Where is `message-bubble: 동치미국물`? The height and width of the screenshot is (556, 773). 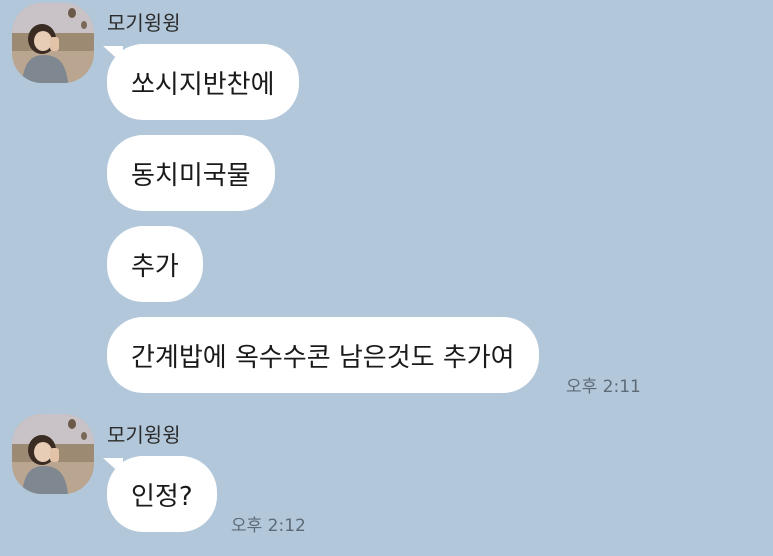
message-bubble: 동치미국물 is located at coordinates (191, 173).